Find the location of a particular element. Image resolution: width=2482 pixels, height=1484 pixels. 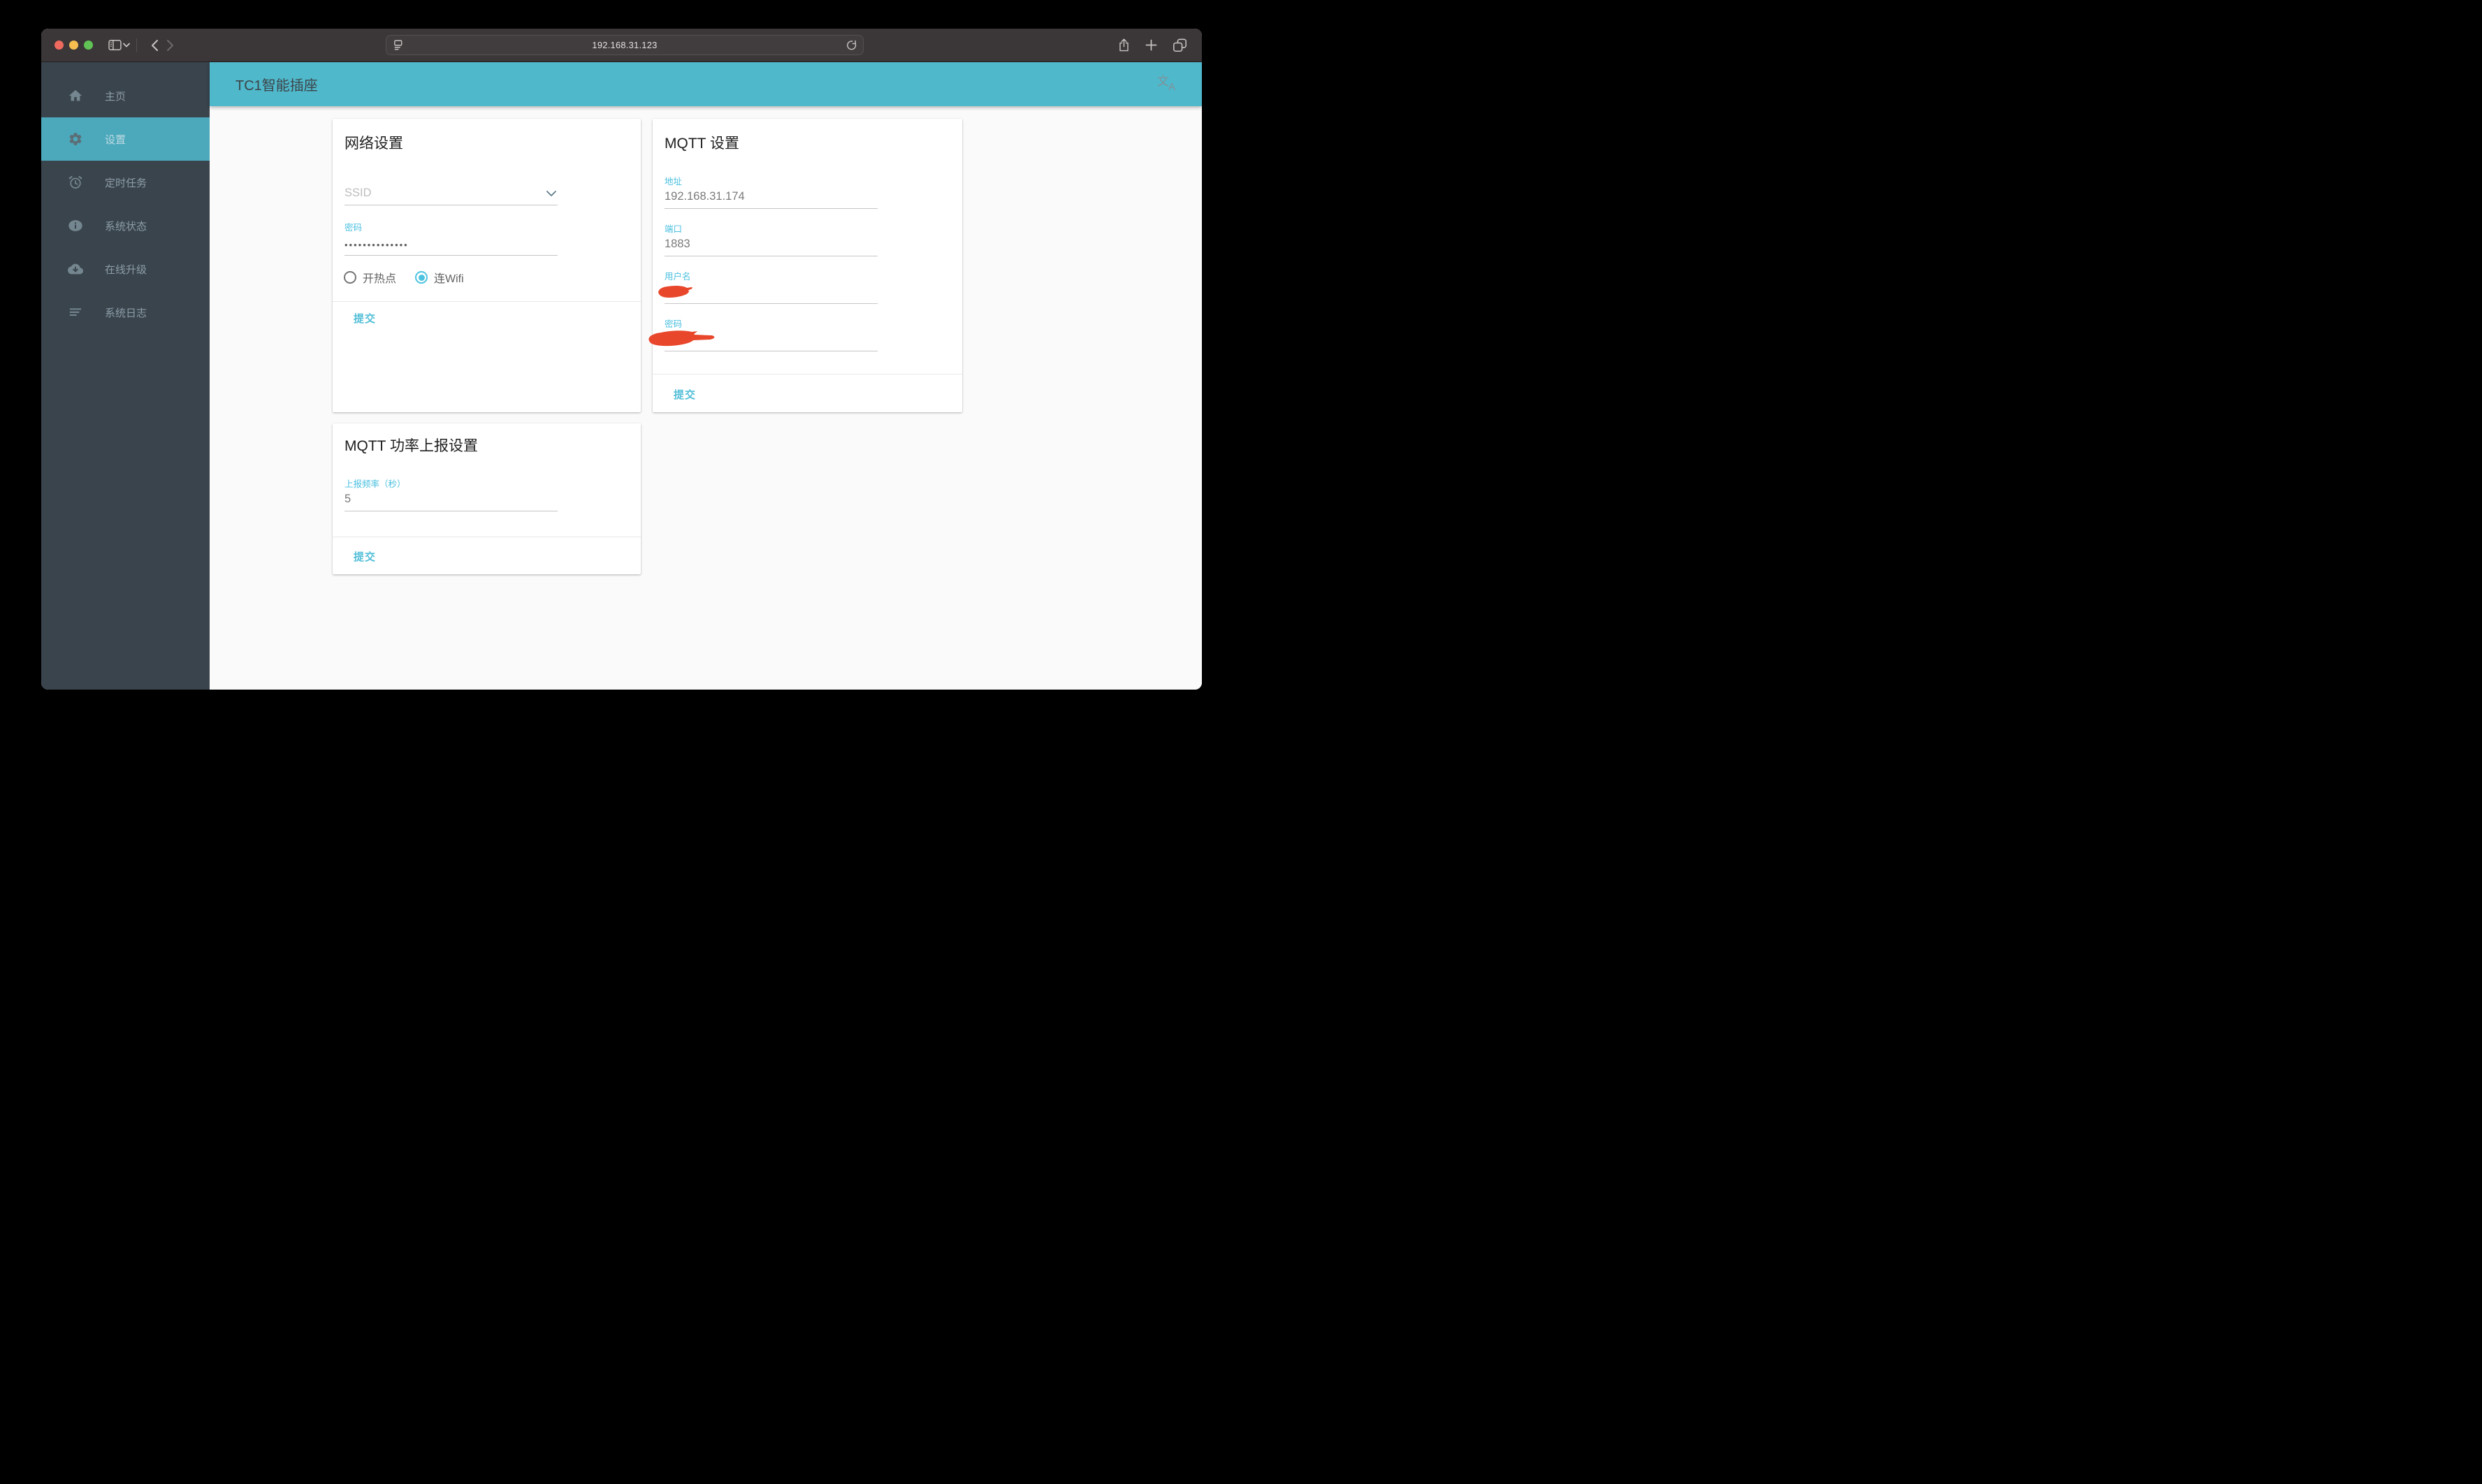

mqtt-port-field: 端口 is located at coordinates (771, 240).